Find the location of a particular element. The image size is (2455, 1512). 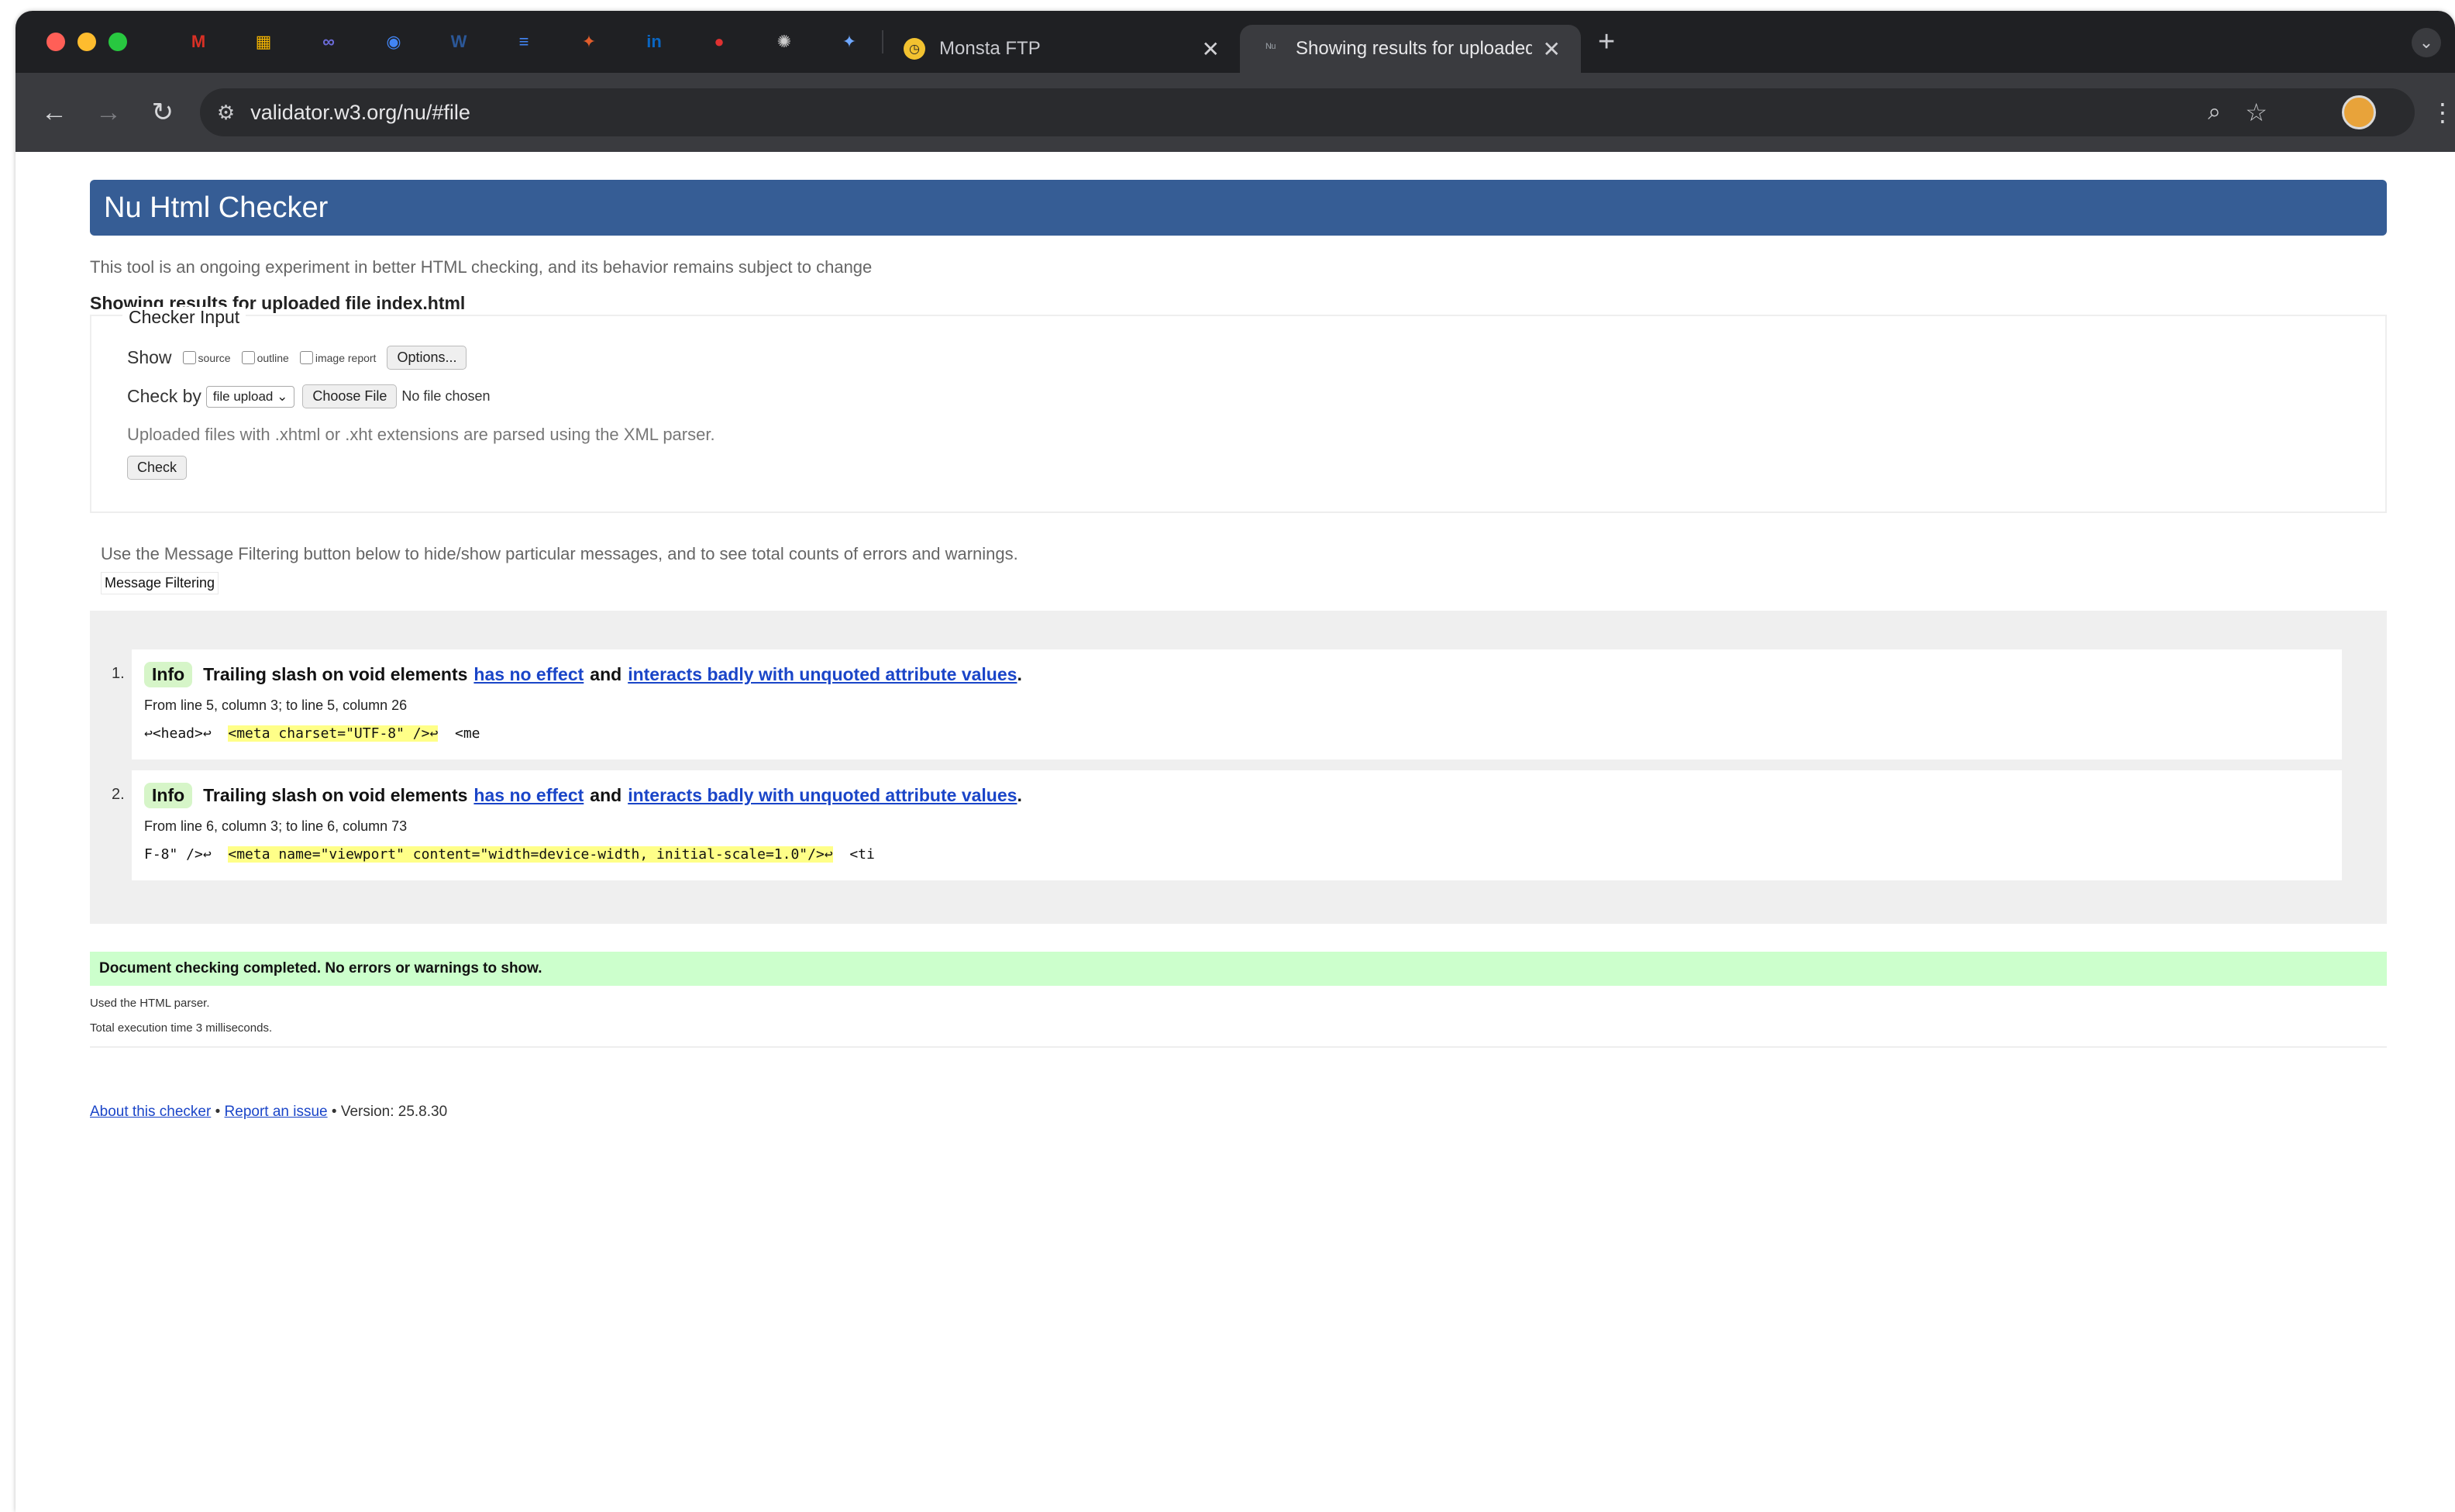

check-button: Check is located at coordinates (157, 468).